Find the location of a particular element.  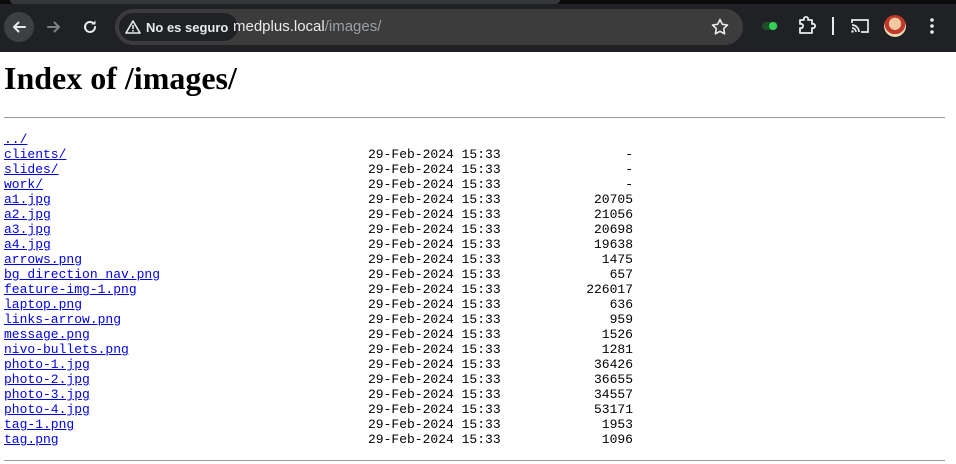

bookmark-button is located at coordinates (720, 29).